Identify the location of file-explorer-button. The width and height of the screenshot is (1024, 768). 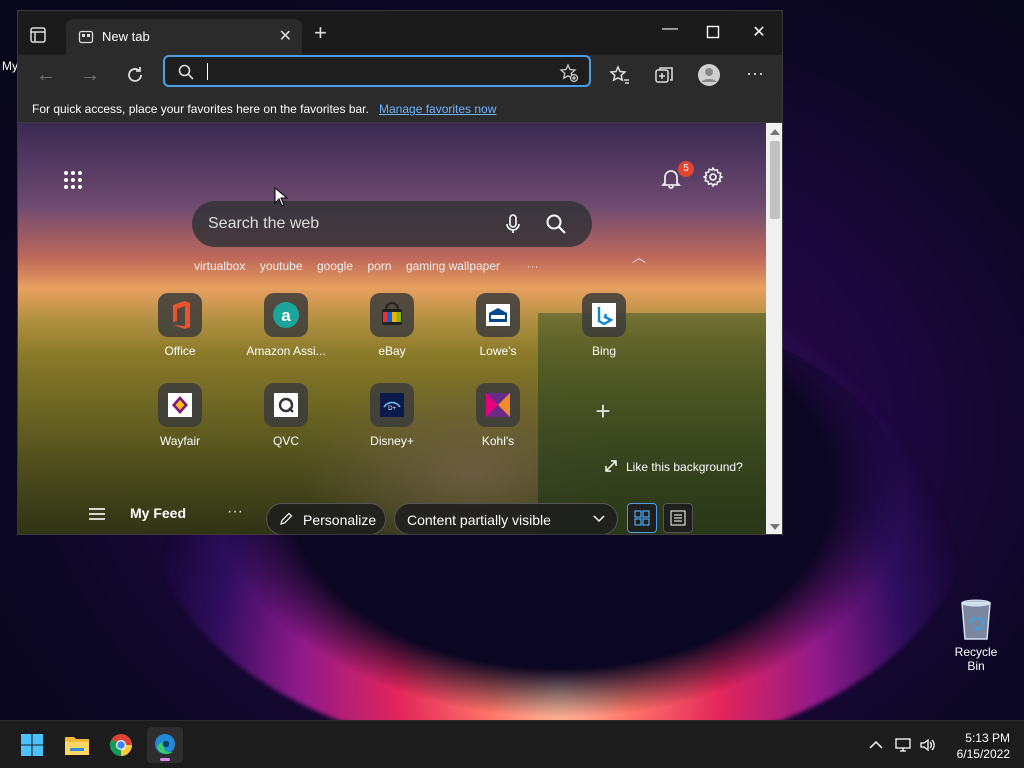
(77, 745).